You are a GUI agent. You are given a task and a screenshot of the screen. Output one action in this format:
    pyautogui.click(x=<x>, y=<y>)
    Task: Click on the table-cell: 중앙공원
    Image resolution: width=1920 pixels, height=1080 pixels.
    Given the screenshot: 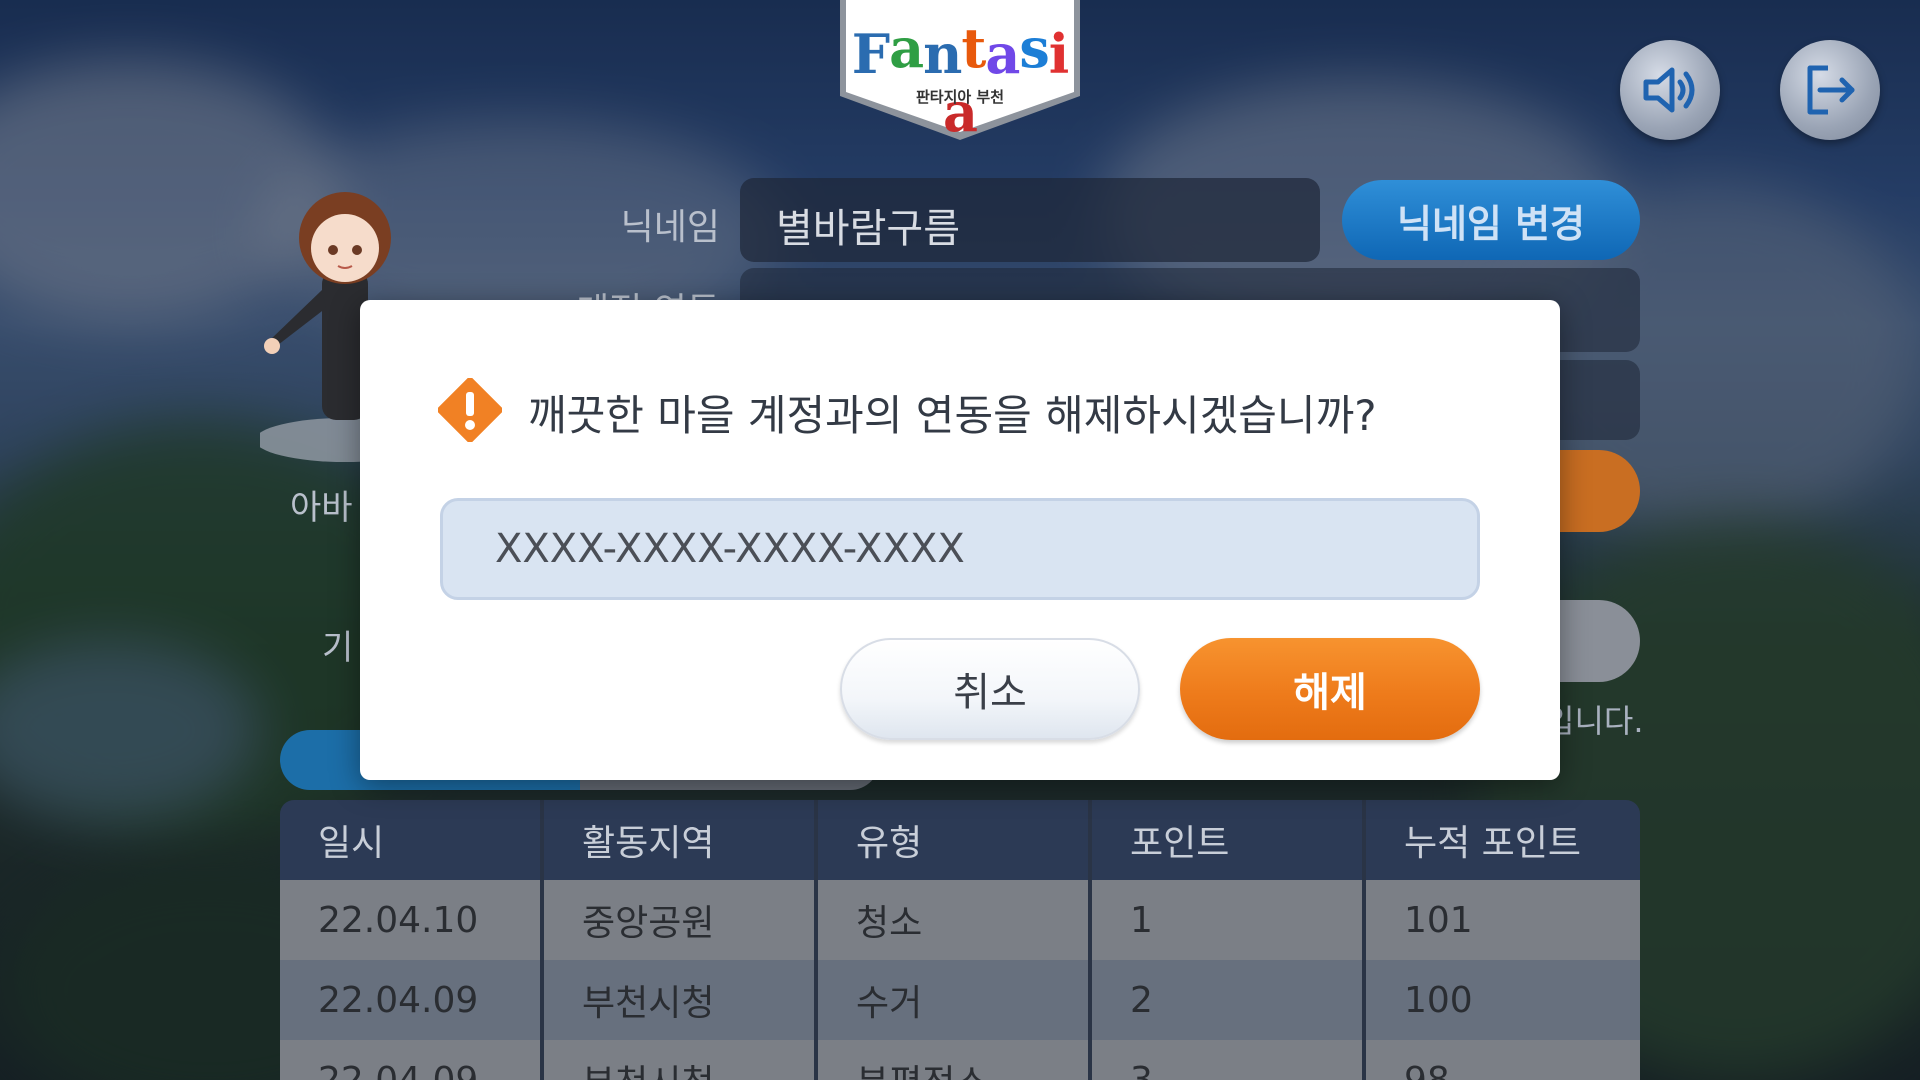 What is the action you would take?
    pyautogui.click(x=681, y=920)
    